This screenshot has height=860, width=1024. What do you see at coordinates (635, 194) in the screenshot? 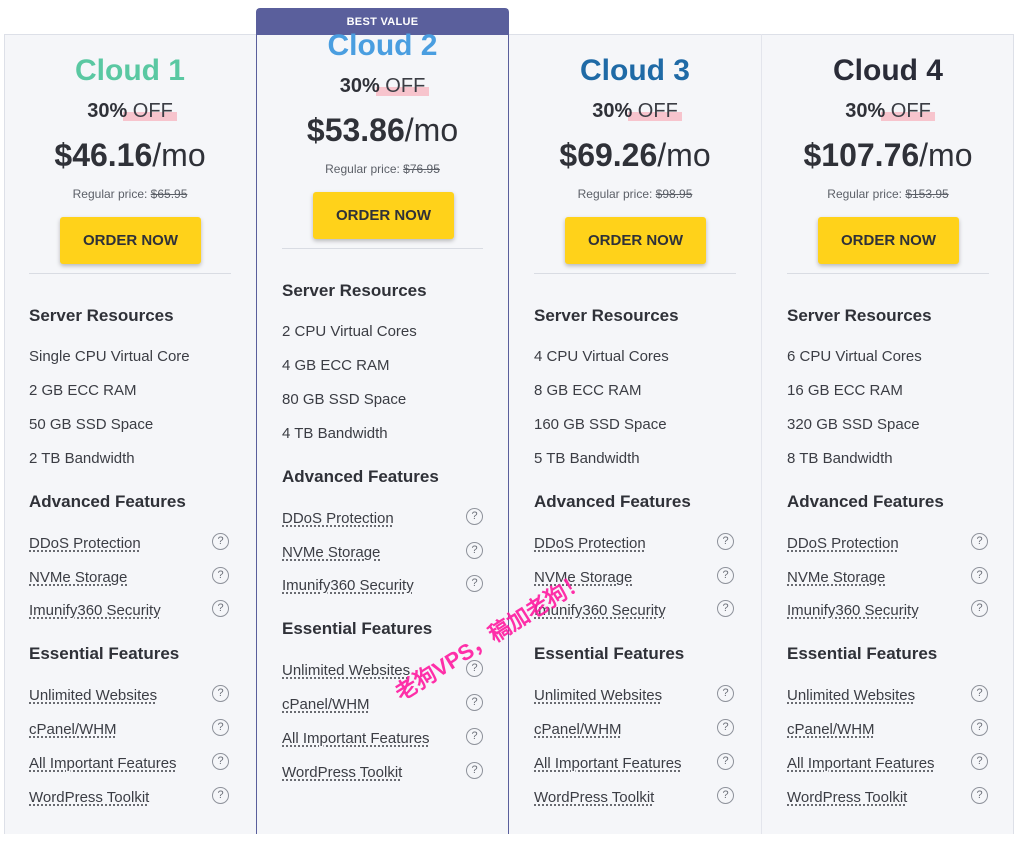
I see `regular-price: Regular price: $98.95` at bounding box center [635, 194].